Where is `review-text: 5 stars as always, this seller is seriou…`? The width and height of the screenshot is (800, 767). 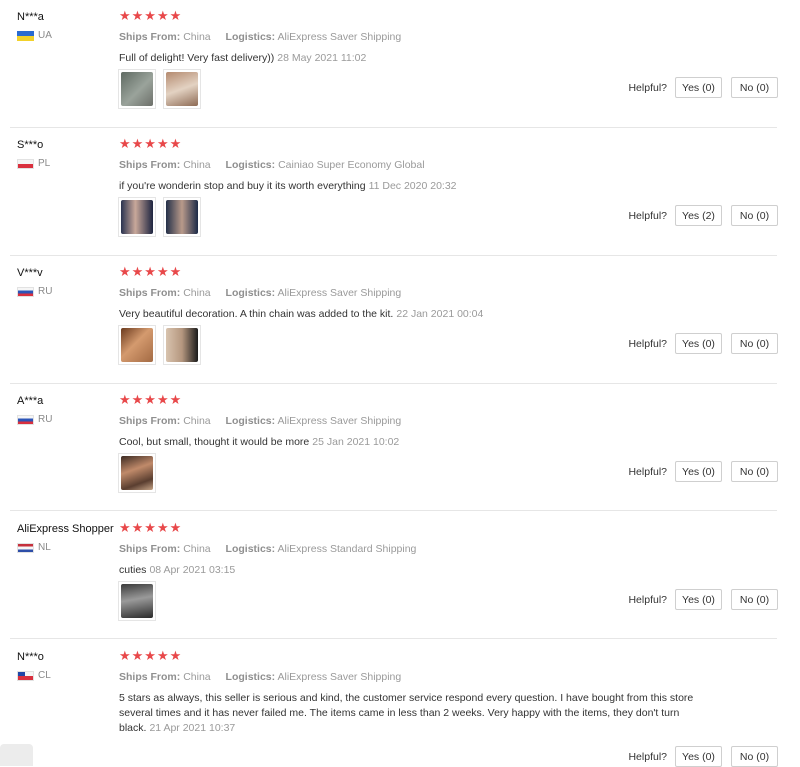 review-text: 5 stars as always, this seller is seriou… is located at coordinates (411, 713).